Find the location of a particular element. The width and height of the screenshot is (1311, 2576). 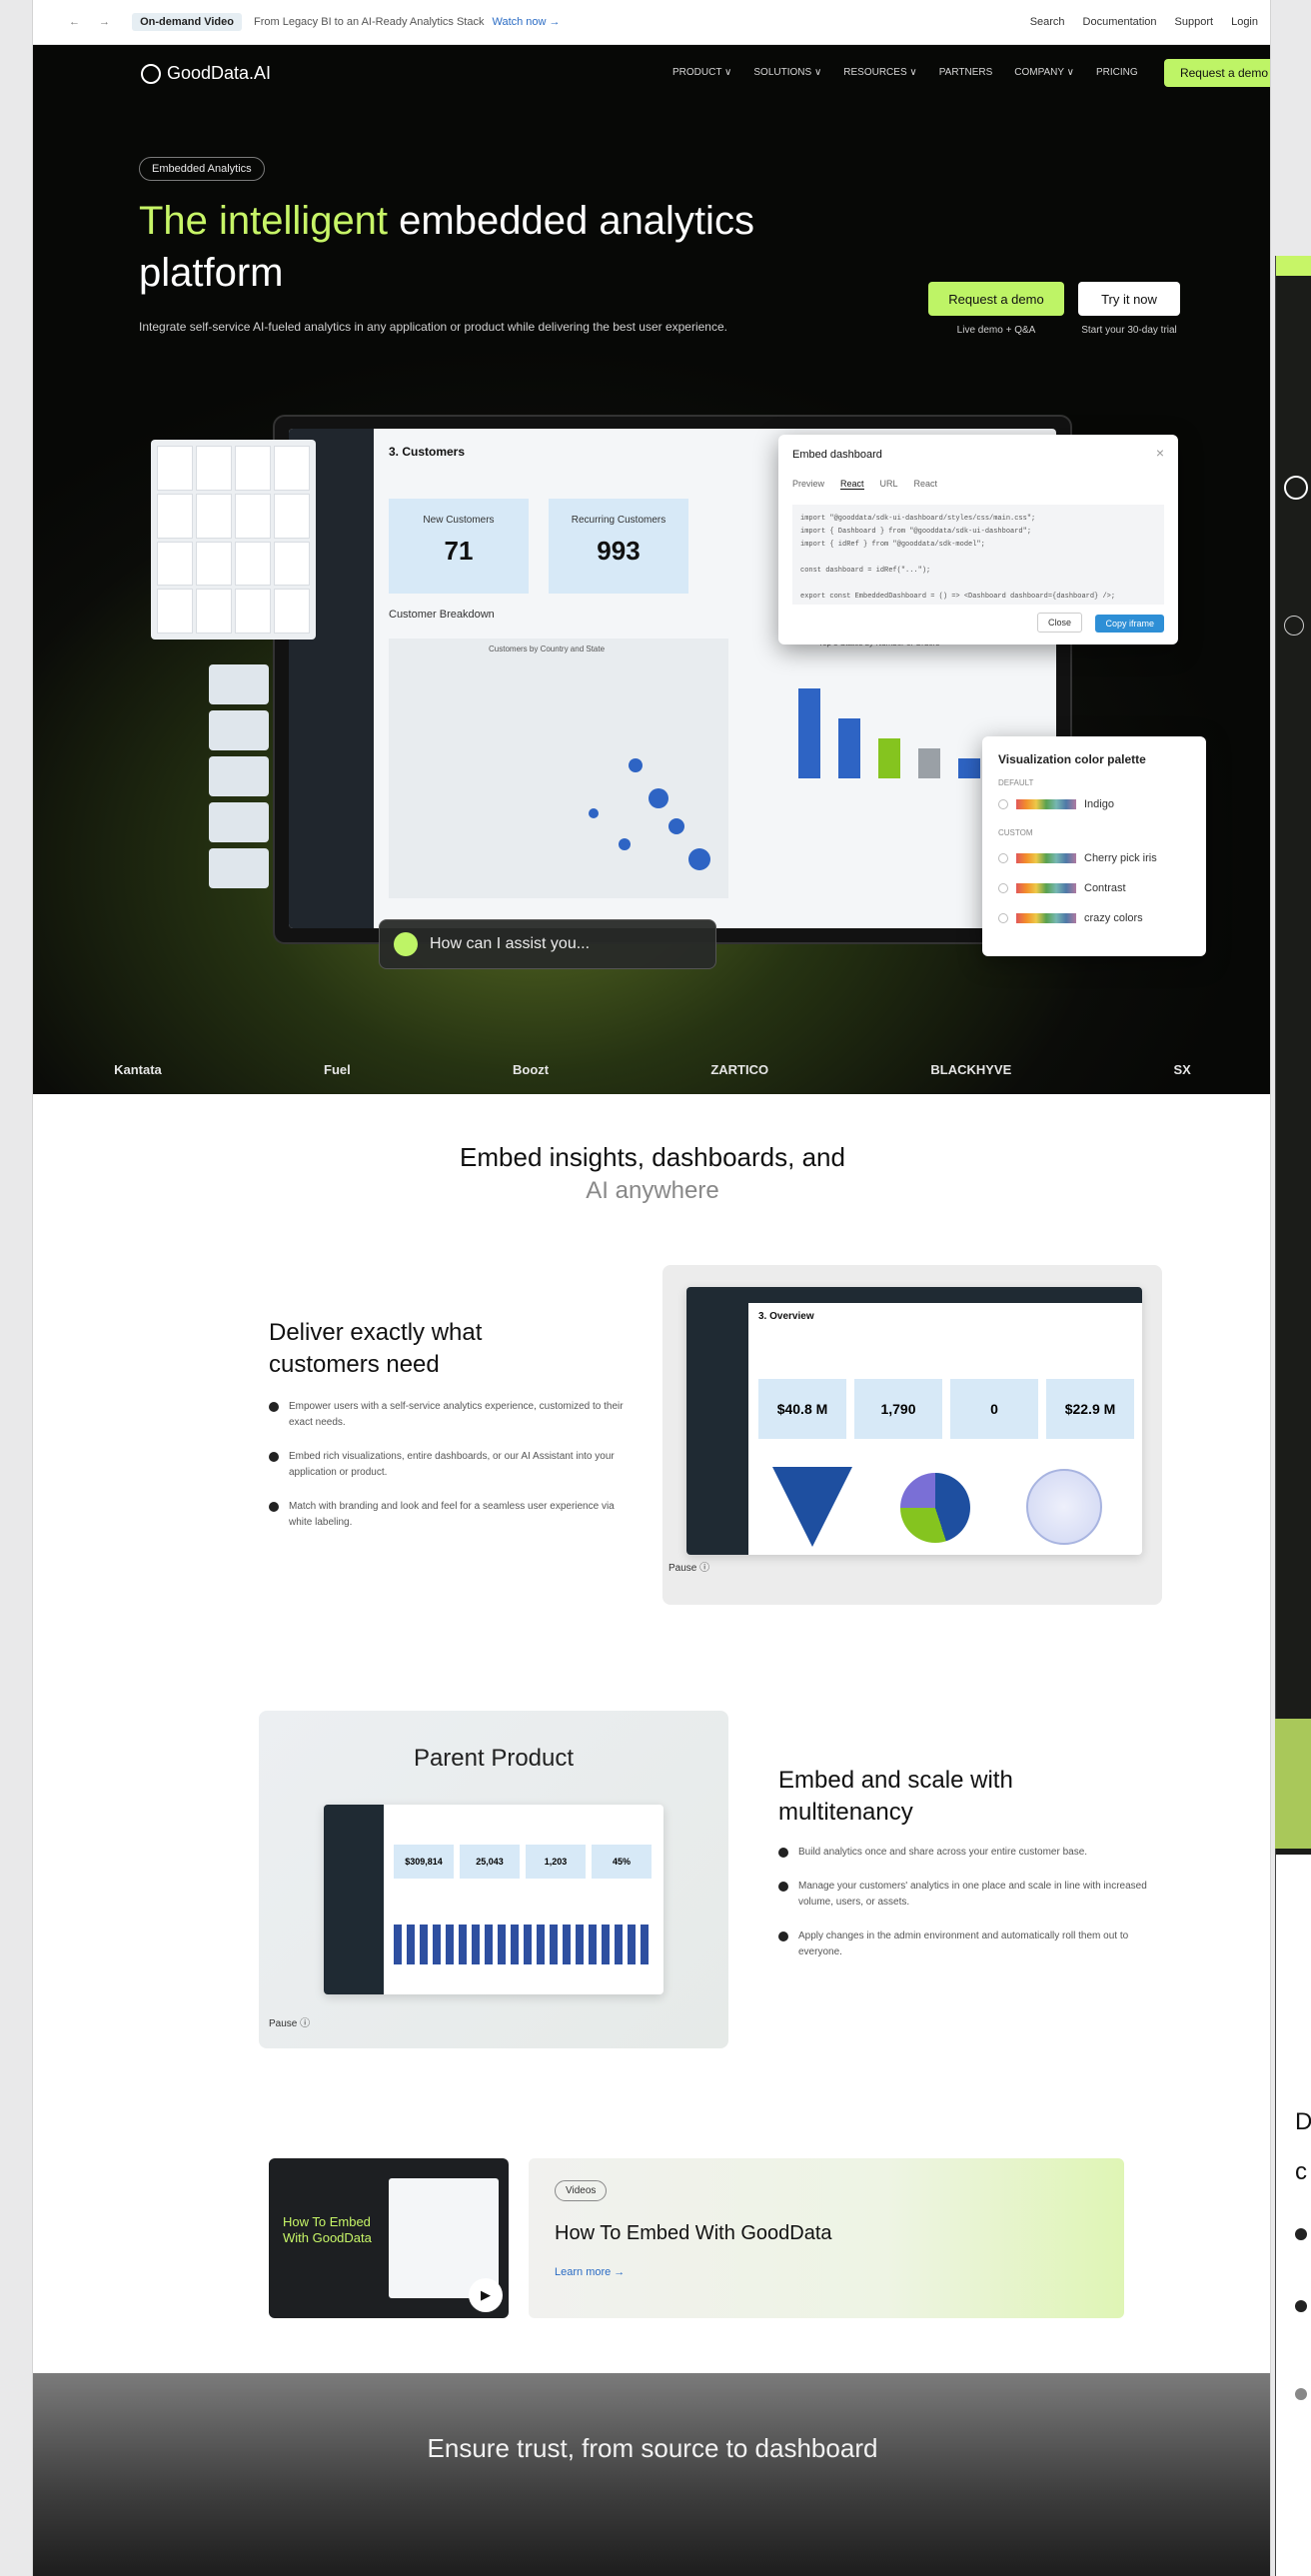

login-link: Login is located at coordinates (1245, 22).